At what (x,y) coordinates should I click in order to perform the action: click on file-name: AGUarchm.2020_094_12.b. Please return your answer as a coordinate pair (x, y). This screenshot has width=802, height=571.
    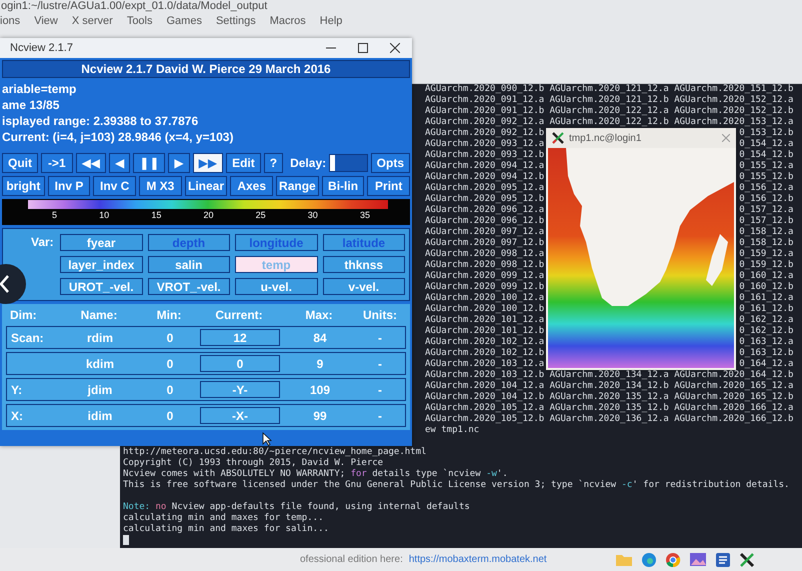
    Looking at the image, I should click on (484, 177).